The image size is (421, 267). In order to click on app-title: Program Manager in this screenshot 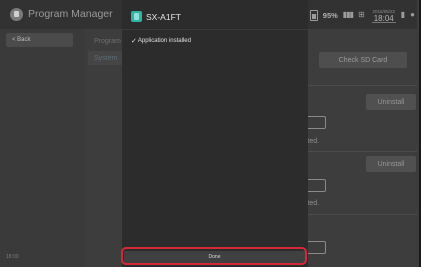, I will do `click(70, 14)`.